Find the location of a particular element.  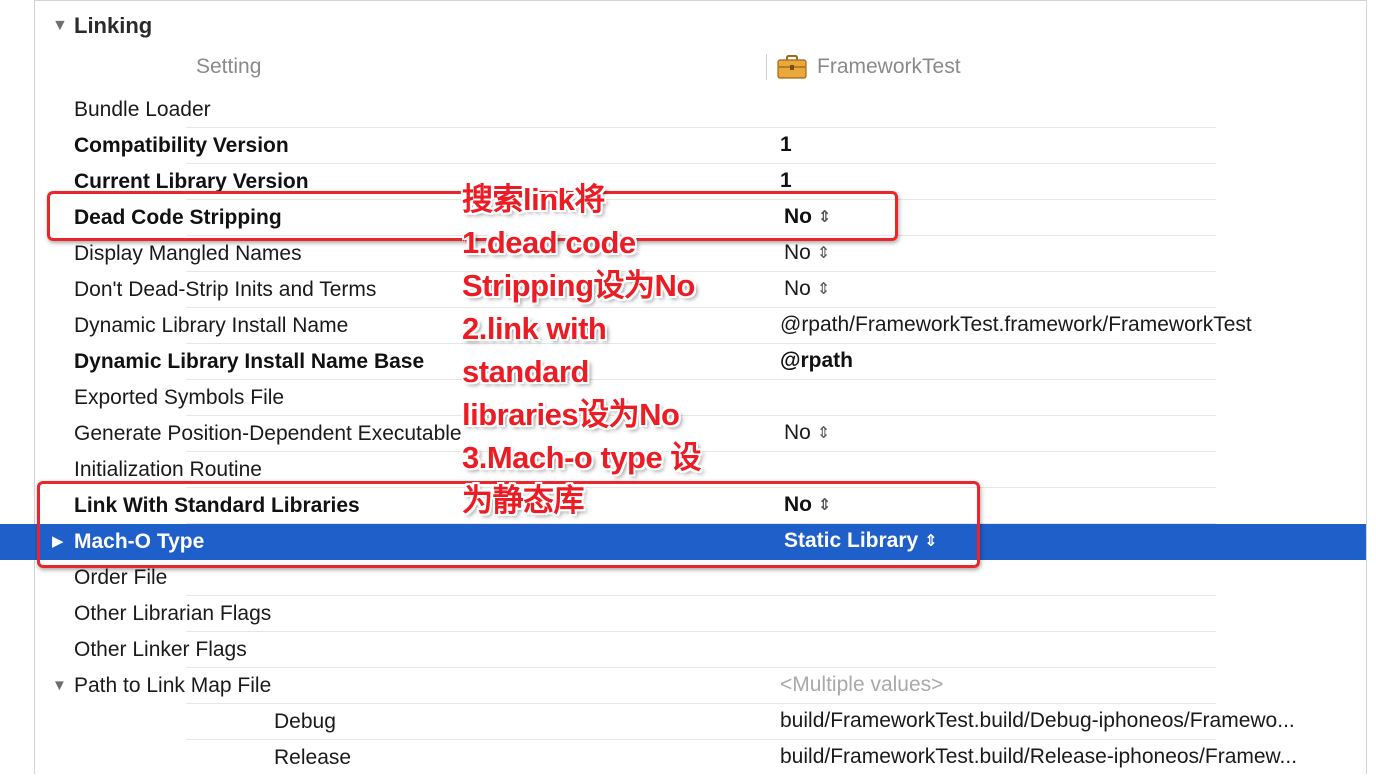

setting-name: Display Mangled Names is located at coordinates (188, 253).